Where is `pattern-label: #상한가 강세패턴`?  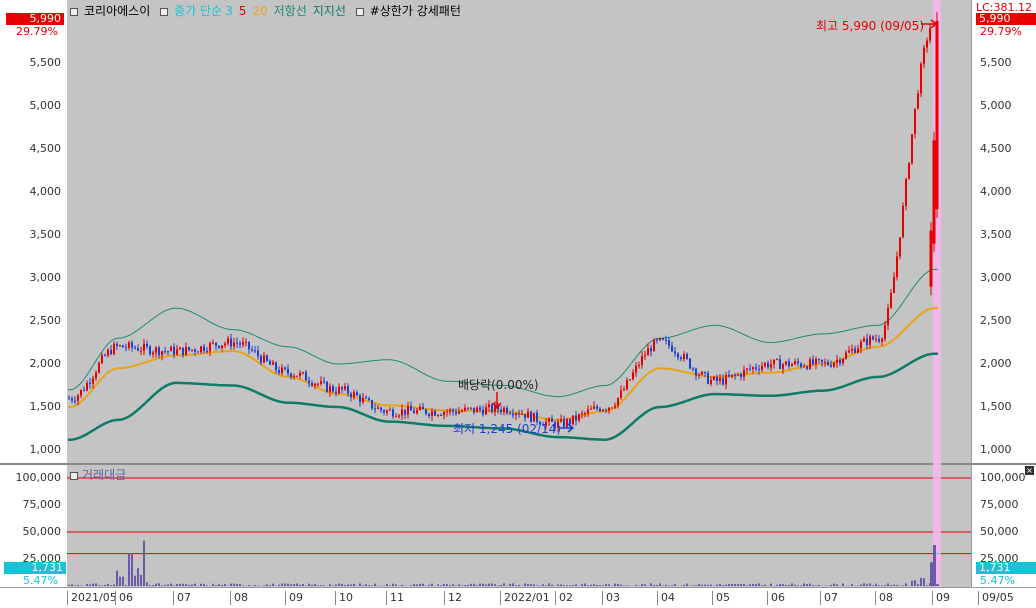 pattern-label: #상한가 강세패턴 is located at coordinates (415, 11).